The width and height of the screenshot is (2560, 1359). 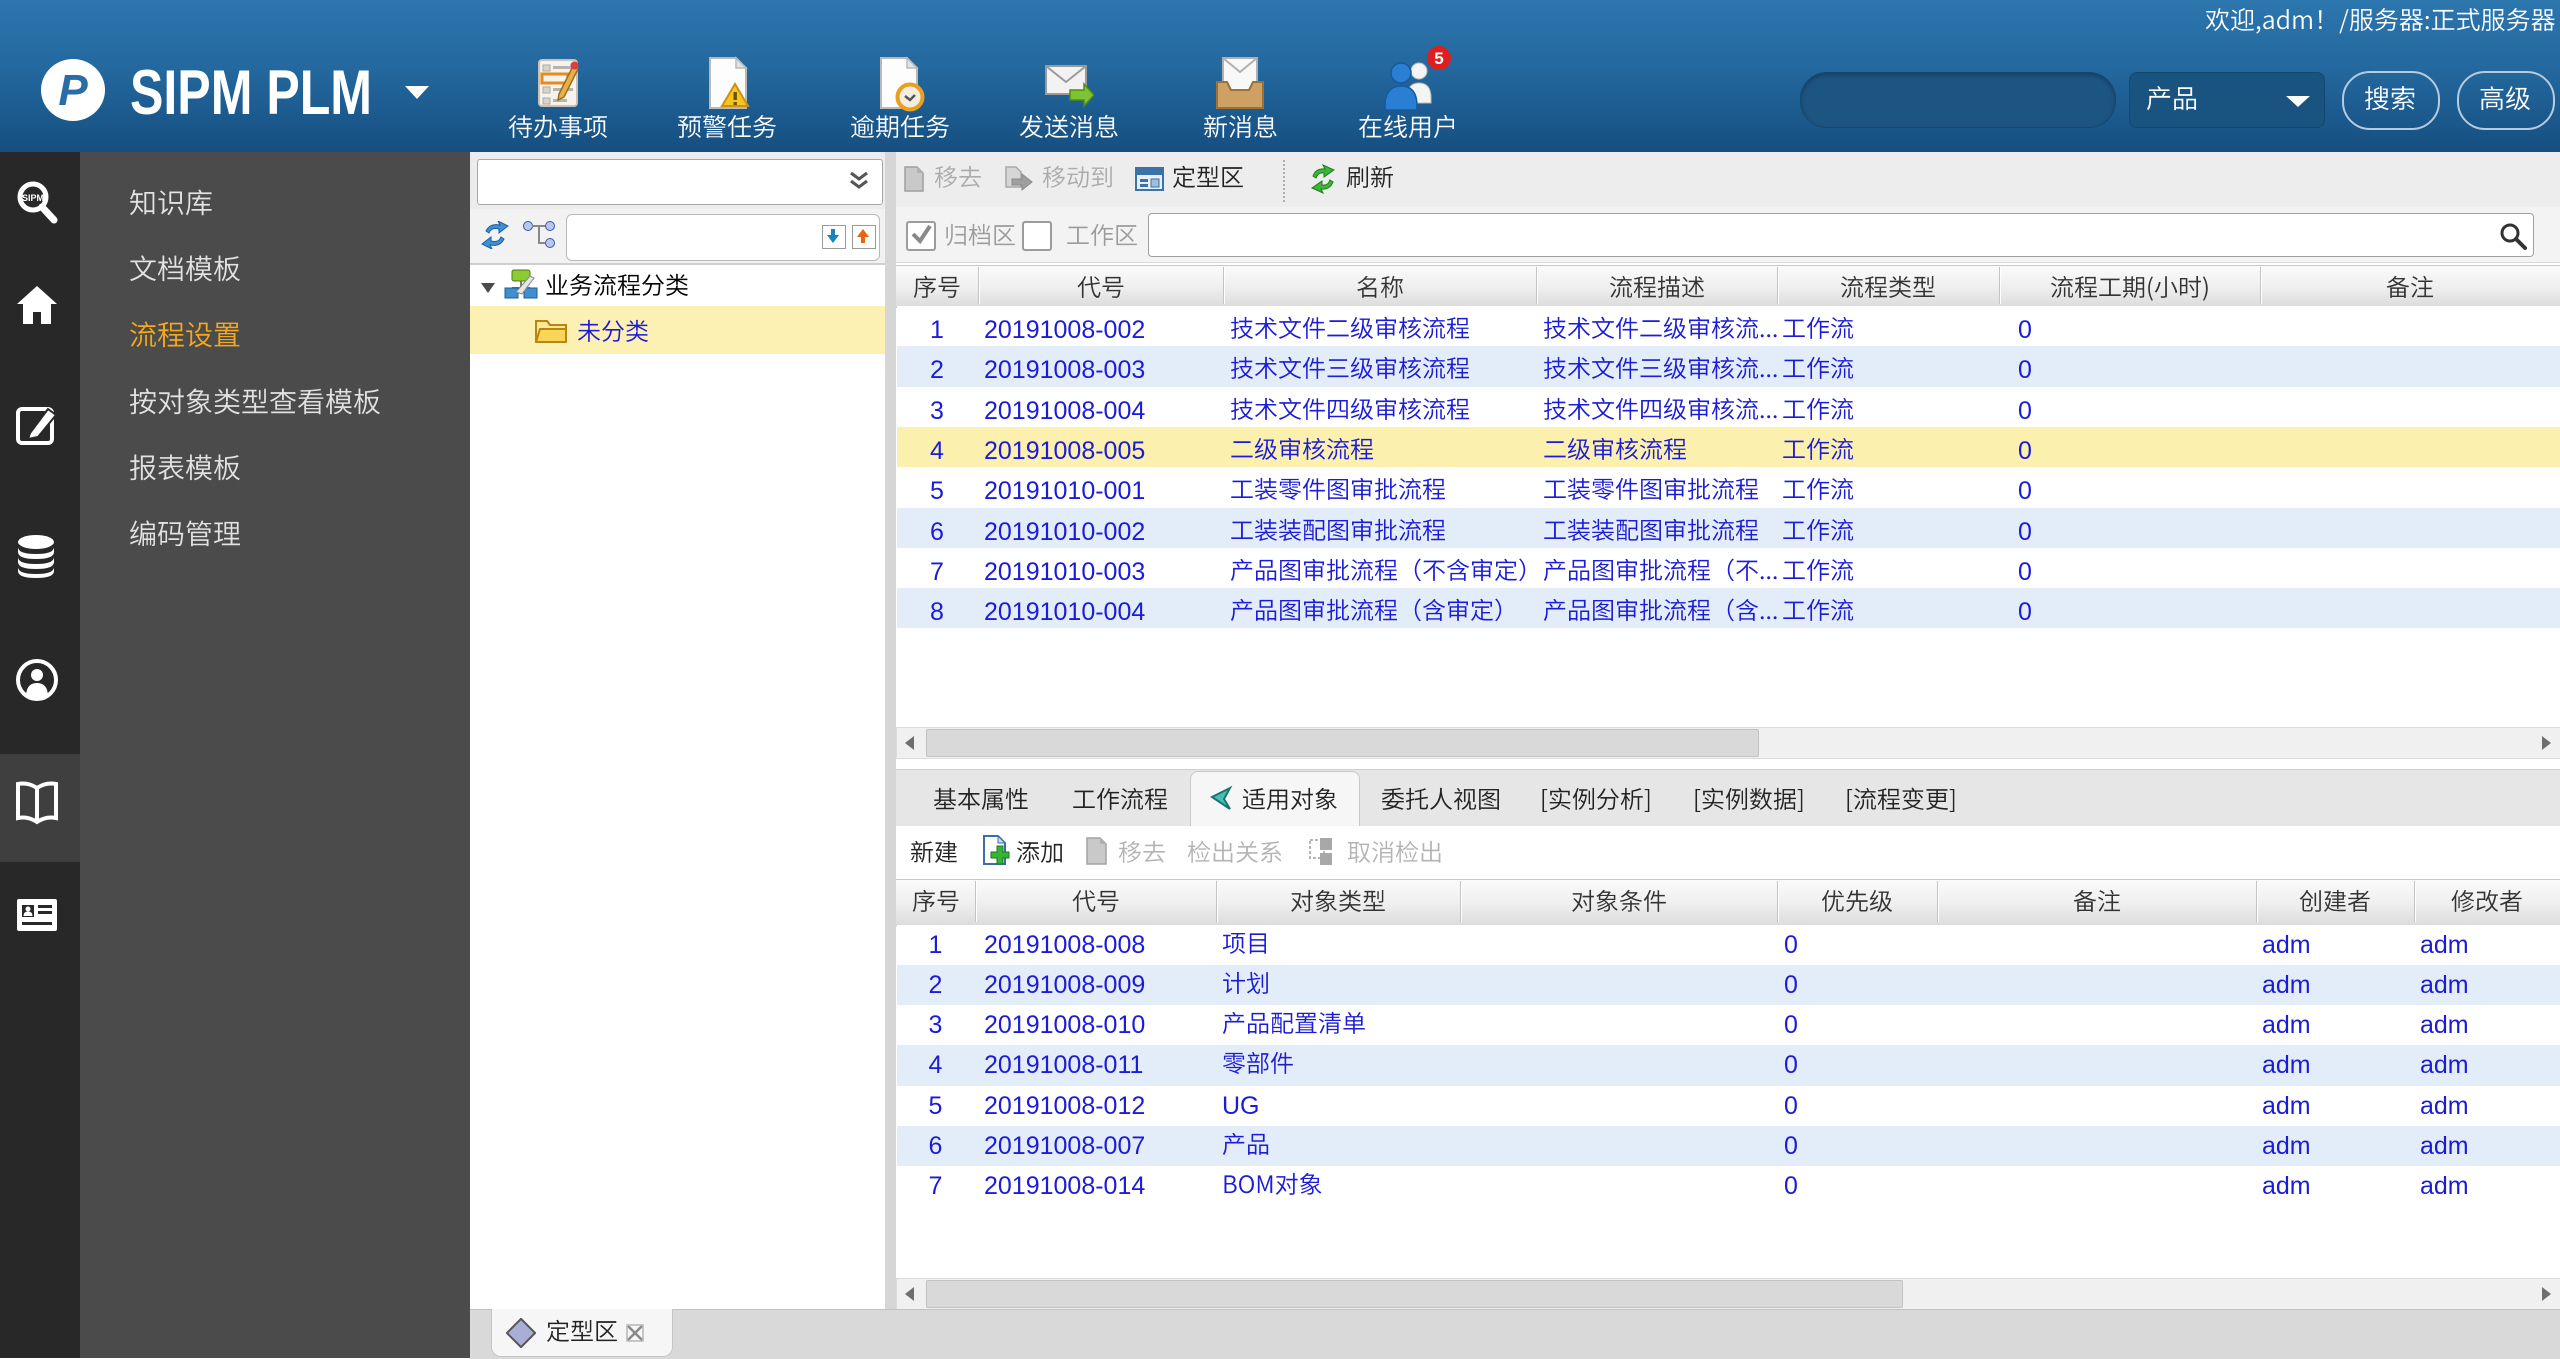 I want to click on svg-text: SIPM PLM, so click(x=251, y=91).